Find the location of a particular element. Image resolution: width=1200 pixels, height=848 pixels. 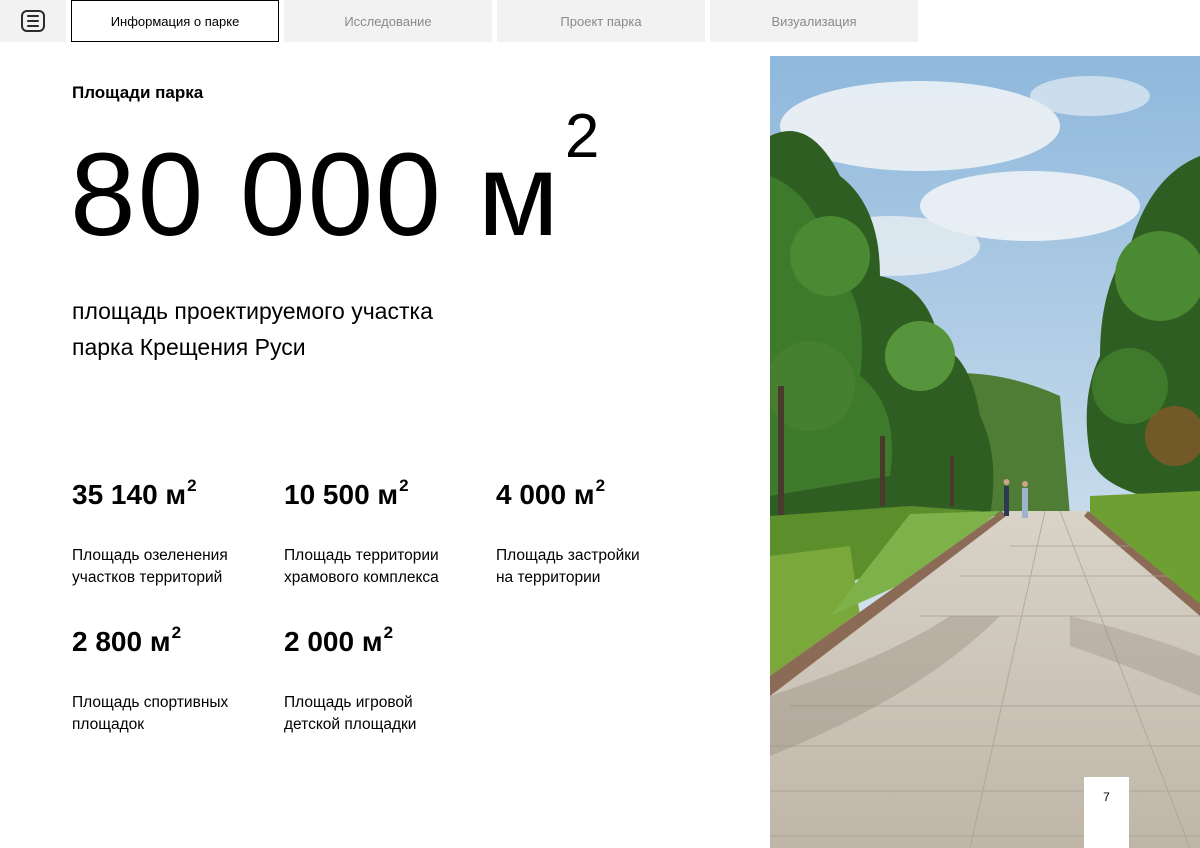

total-area-unit-exponent: 2 is located at coordinates (583, 136).